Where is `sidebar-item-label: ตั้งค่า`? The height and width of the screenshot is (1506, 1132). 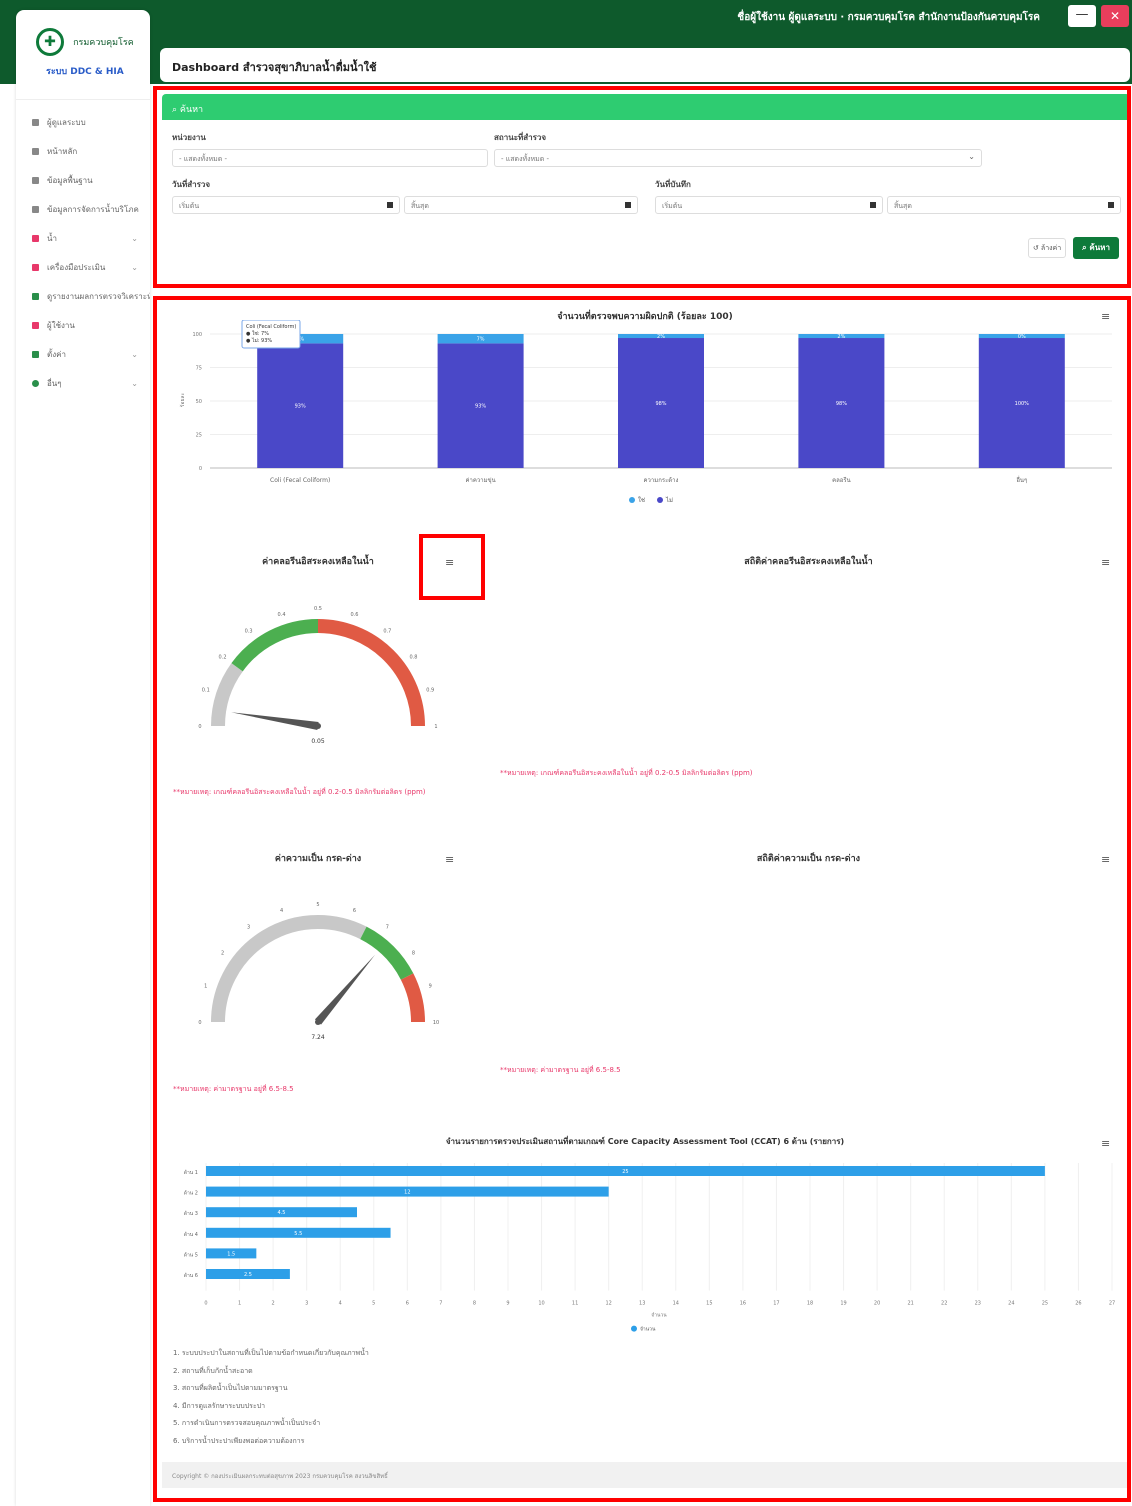
sidebar-item-label: ตั้งค่า is located at coordinates (56, 354).